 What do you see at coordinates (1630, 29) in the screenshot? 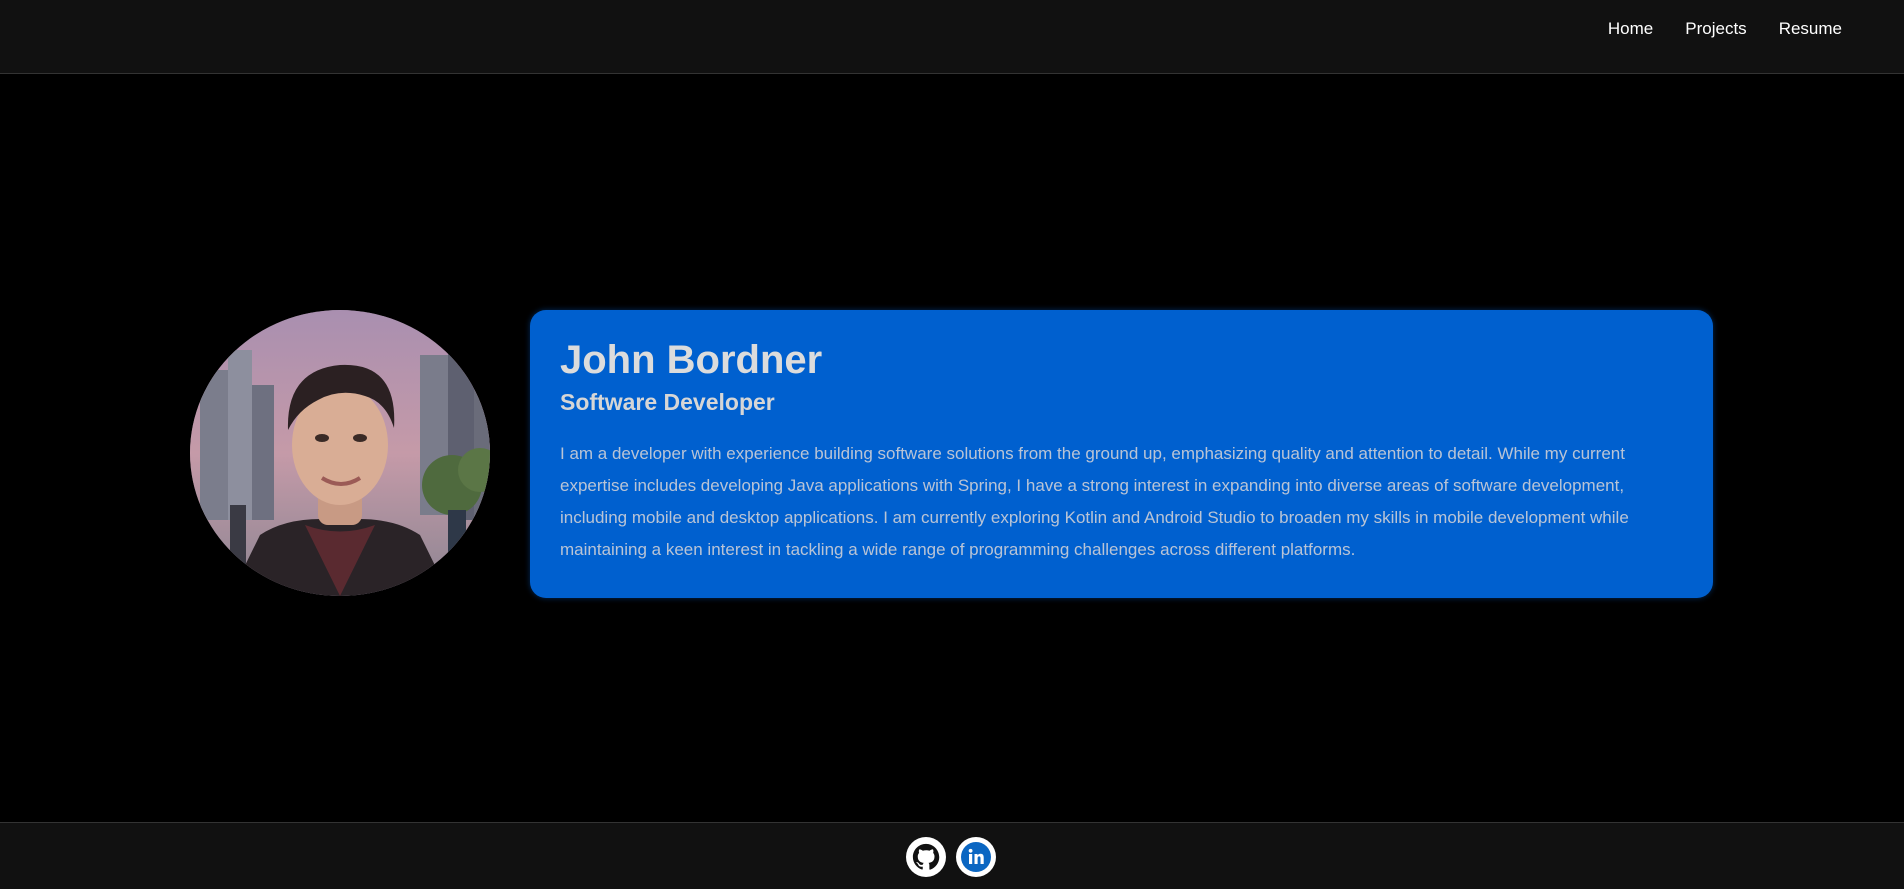
I see `nav-home-link: Home` at bounding box center [1630, 29].